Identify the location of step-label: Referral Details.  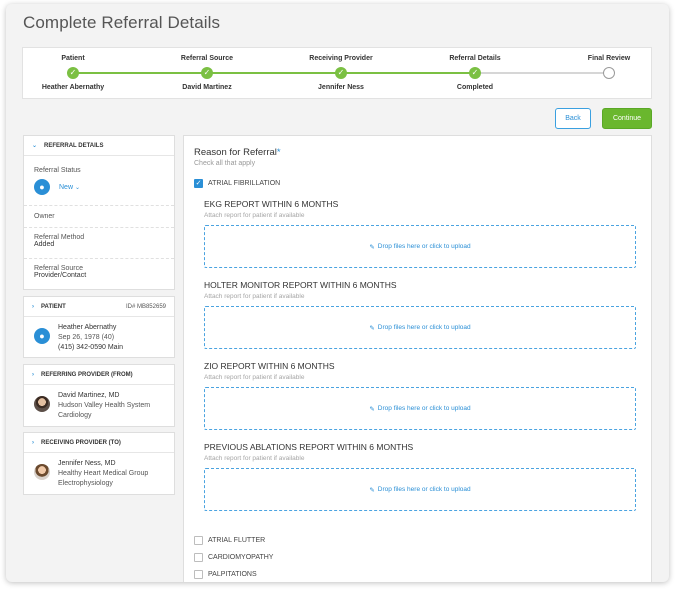
(475, 58).